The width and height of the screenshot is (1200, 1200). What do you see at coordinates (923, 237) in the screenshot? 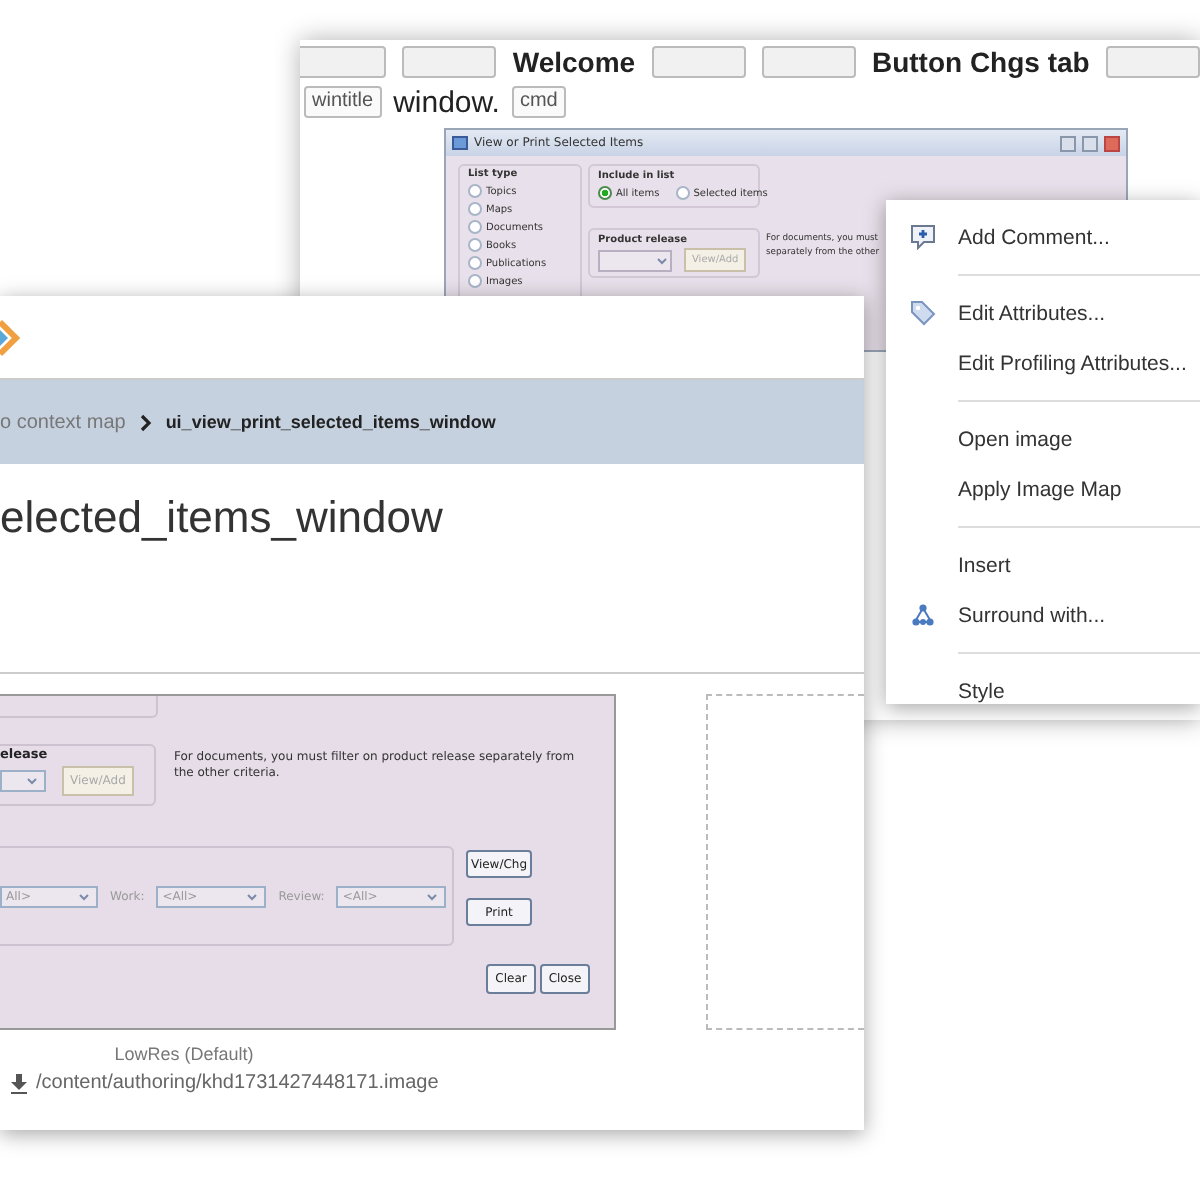
I see `comment-icon` at bounding box center [923, 237].